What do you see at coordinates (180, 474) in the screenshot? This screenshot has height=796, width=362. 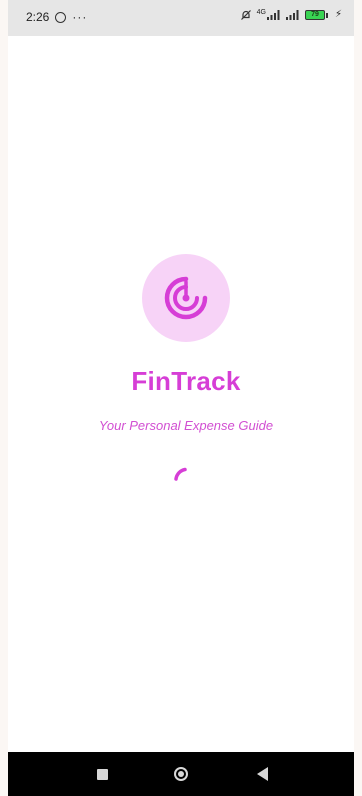 I see `loading-spinner` at bounding box center [180, 474].